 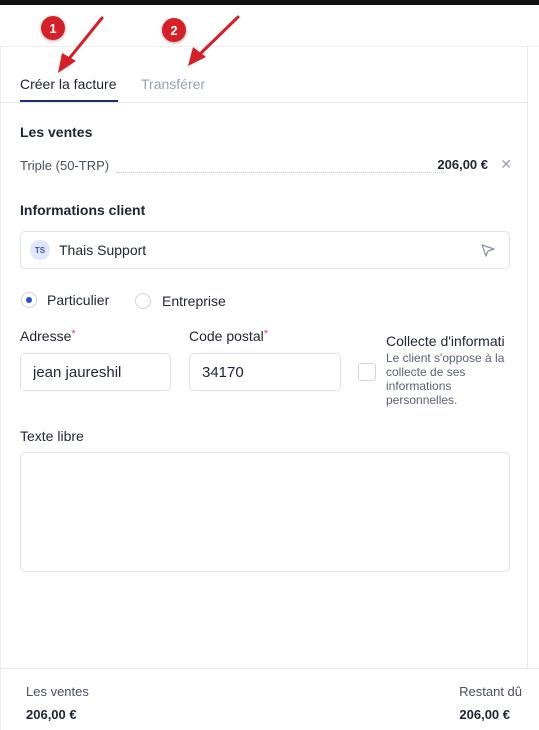 What do you see at coordinates (143, 301) in the screenshot?
I see `radio-entreprise` at bounding box center [143, 301].